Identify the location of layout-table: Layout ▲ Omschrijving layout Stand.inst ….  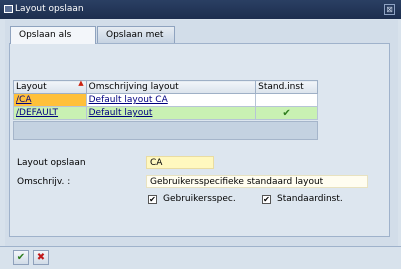
(165, 99).